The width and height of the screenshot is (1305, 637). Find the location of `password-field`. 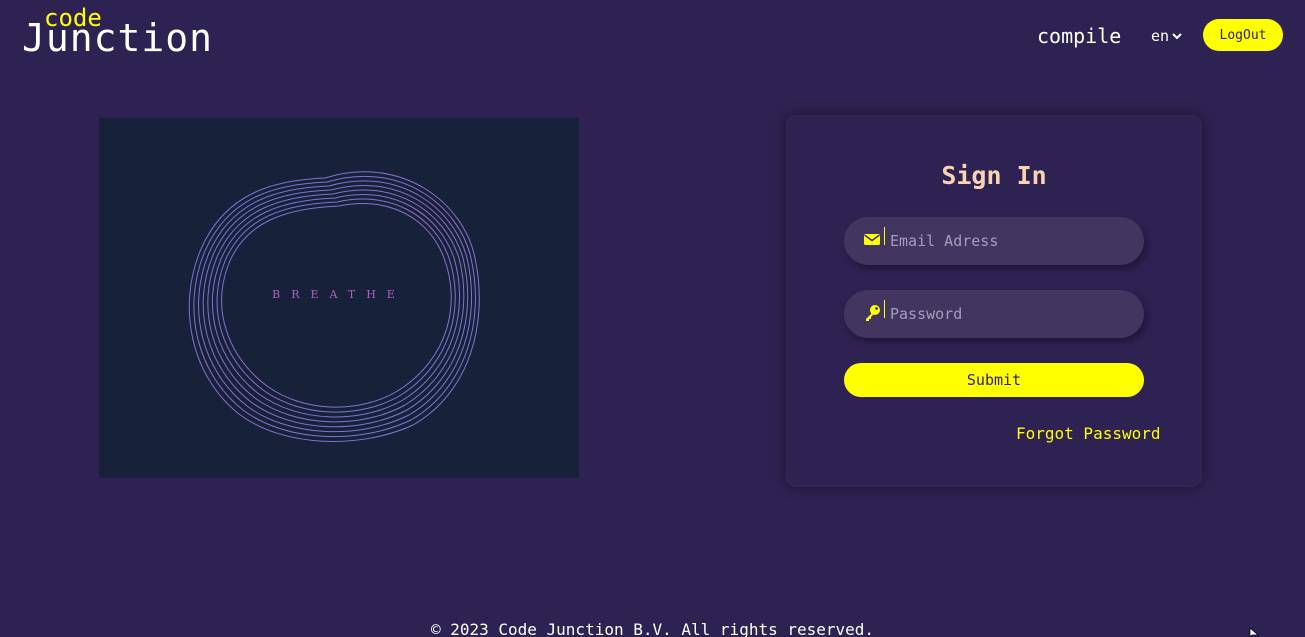

password-field is located at coordinates (994, 314).